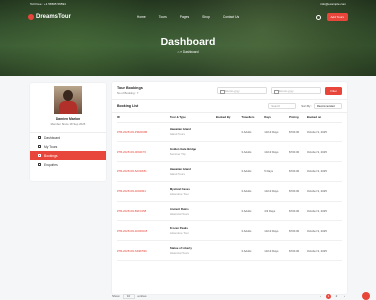 This screenshot has width=376, height=300. I want to click on profile-name: Damien Marlon, so click(68, 119).